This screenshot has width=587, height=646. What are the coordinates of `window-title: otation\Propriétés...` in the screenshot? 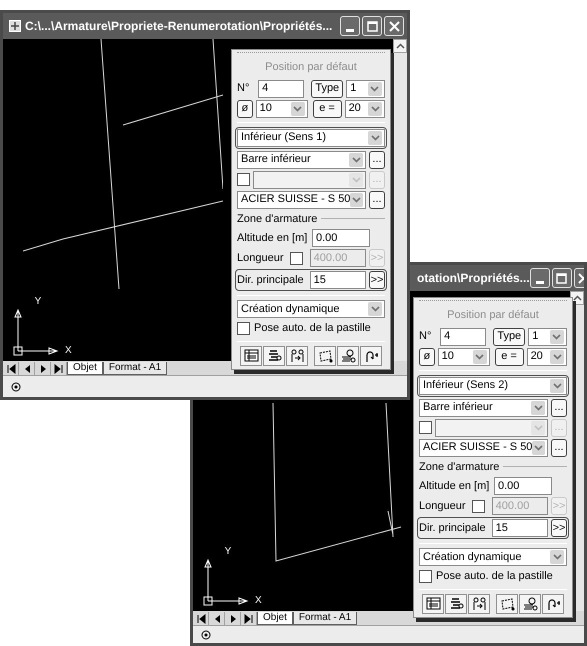 It's located at (473, 278).